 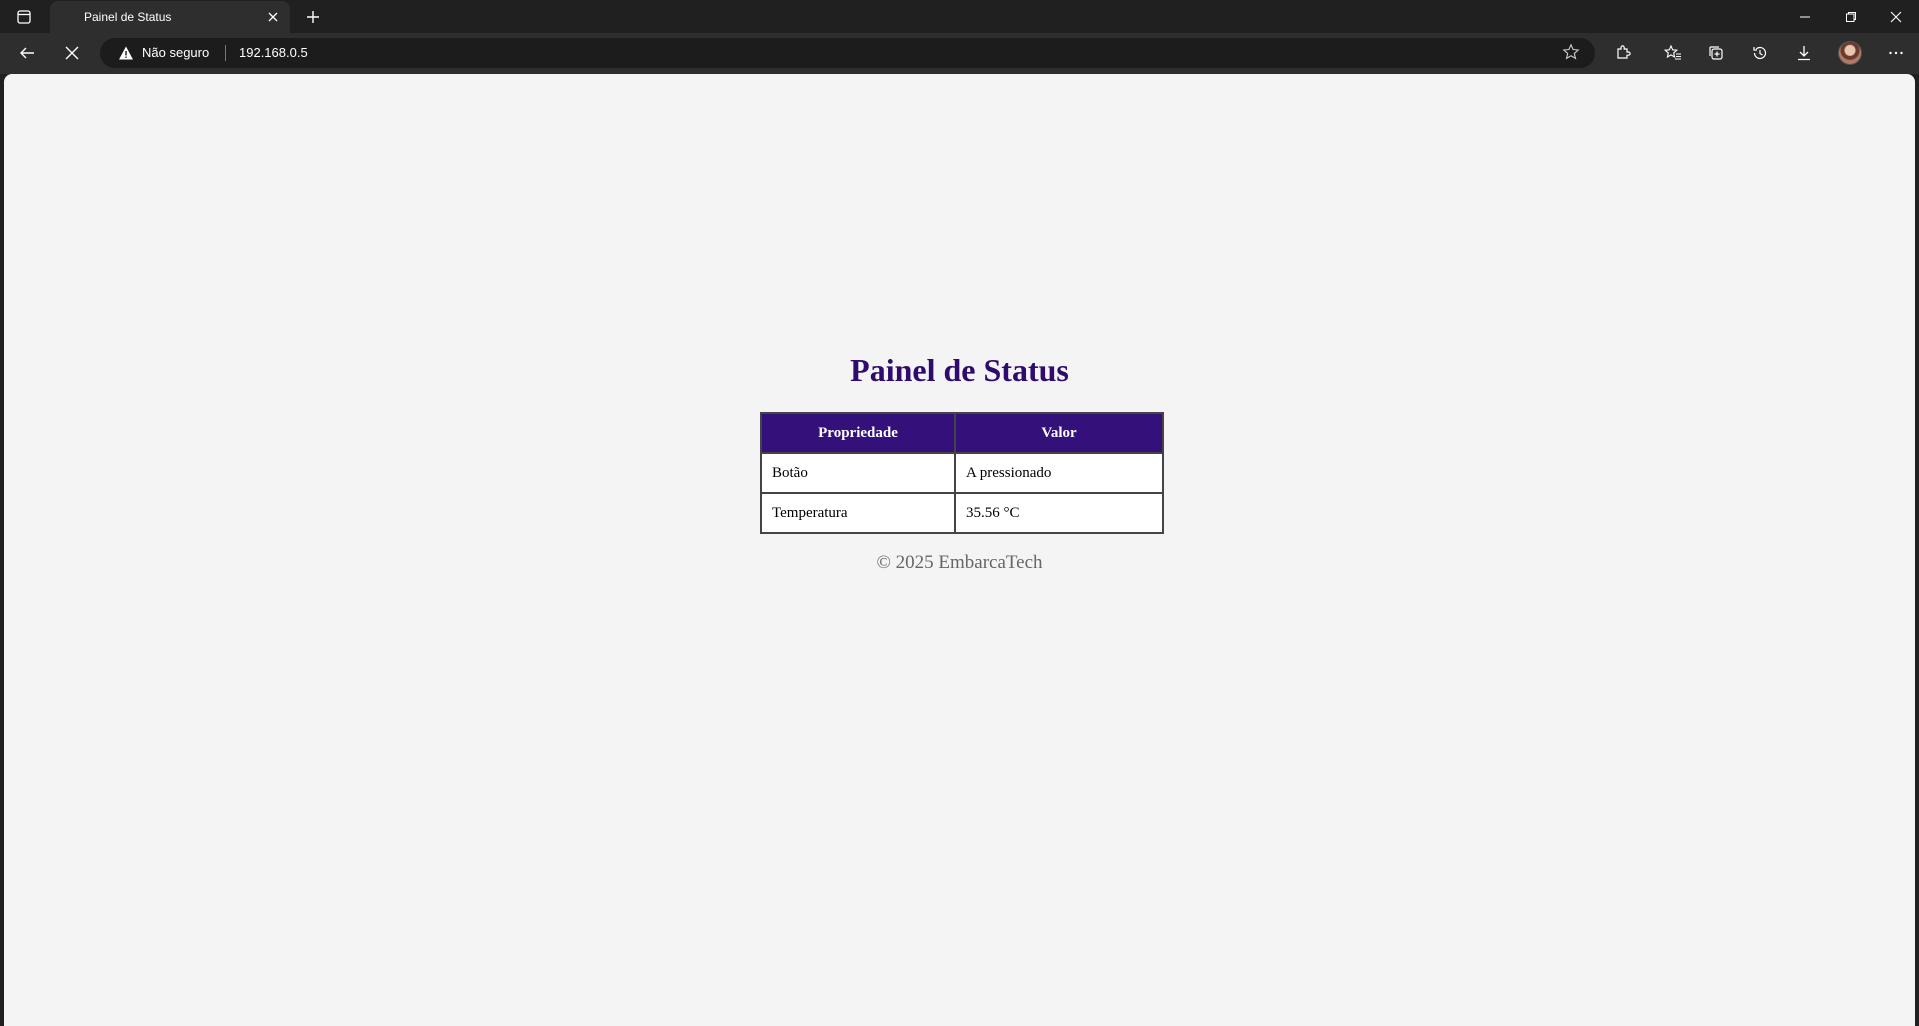 What do you see at coordinates (858, 433) in the screenshot?
I see `column-header-property: Propriedade` at bounding box center [858, 433].